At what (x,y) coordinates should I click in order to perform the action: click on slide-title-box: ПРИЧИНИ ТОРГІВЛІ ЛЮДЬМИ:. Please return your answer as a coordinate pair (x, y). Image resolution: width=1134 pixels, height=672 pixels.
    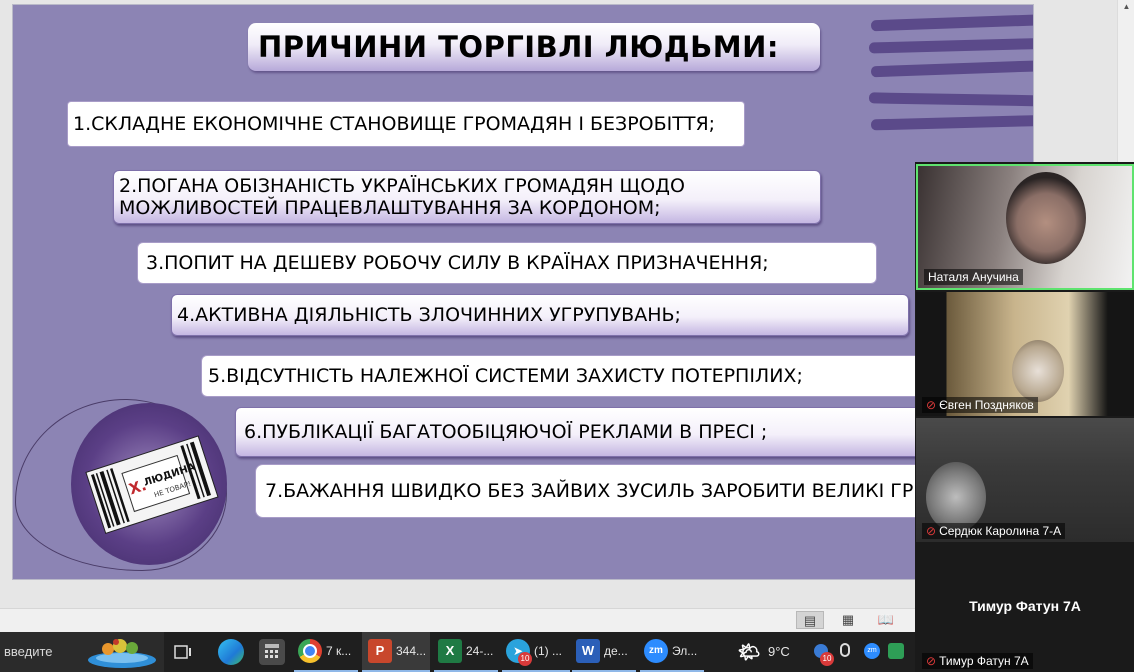
    Looking at the image, I should click on (534, 47).